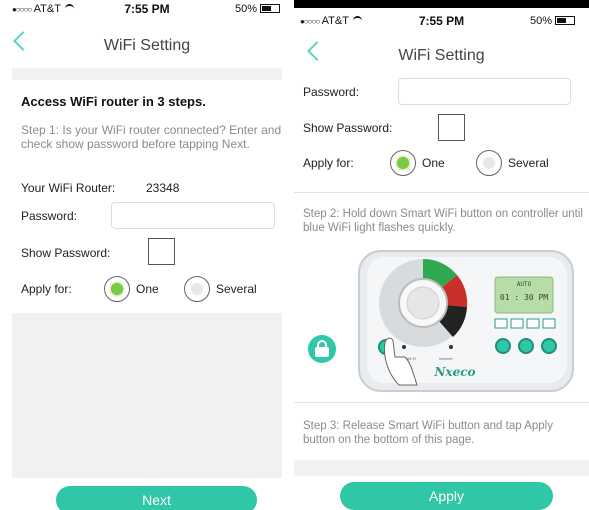 The height and width of the screenshot is (510, 589). Describe the element at coordinates (328, 163) in the screenshot. I see `apply-for-label-right: Apply for:` at that location.